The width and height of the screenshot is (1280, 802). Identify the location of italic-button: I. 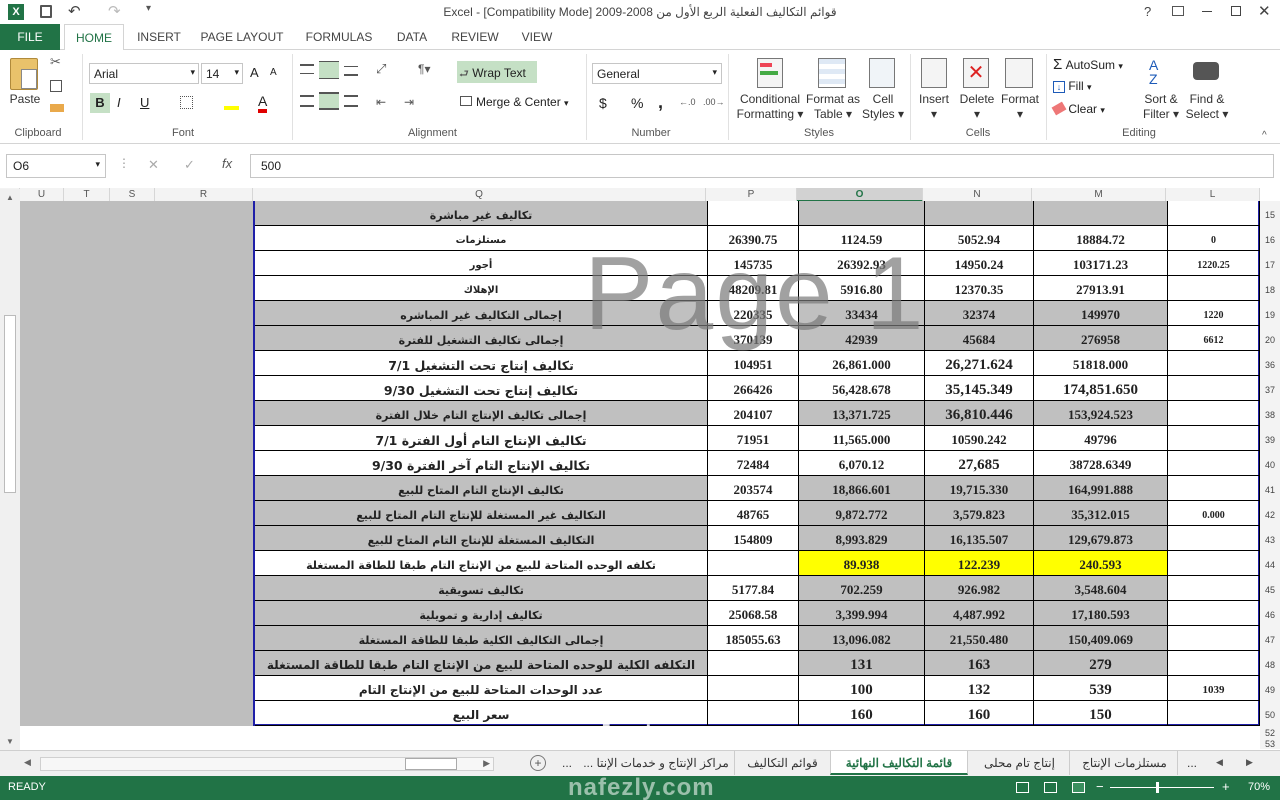
(119, 102).